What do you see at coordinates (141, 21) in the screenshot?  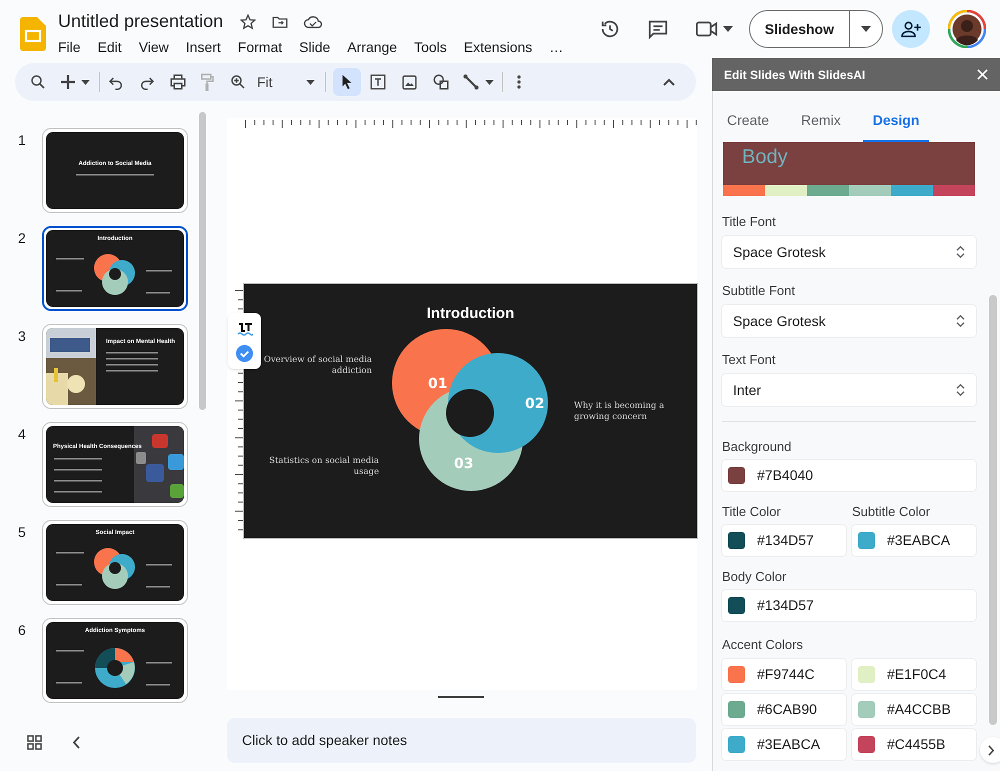 I see `document-title: Untitled presentation` at bounding box center [141, 21].